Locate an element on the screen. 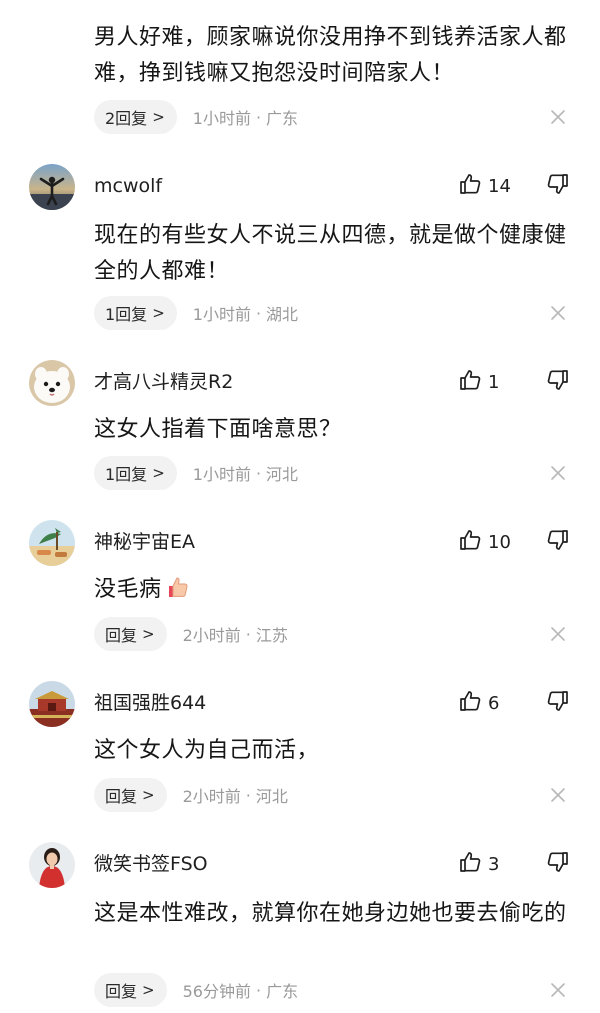 The image size is (600, 1013). reply-button: 2回复 > is located at coordinates (135, 117).